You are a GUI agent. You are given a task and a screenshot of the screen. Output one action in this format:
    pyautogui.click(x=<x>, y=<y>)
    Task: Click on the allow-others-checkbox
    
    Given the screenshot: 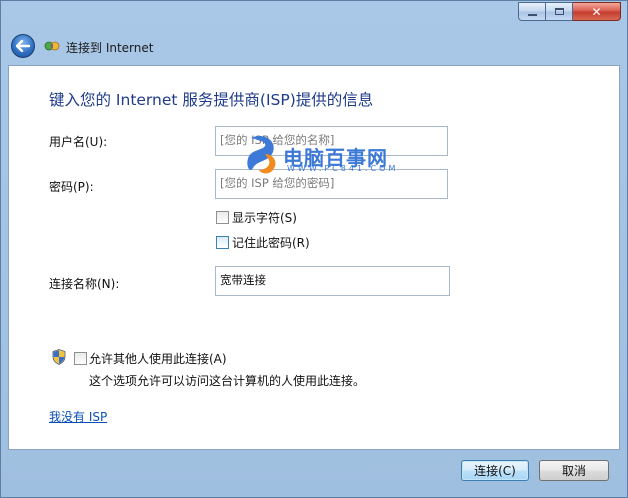 What is the action you would take?
    pyautogui.click(x=80, y=358)
    